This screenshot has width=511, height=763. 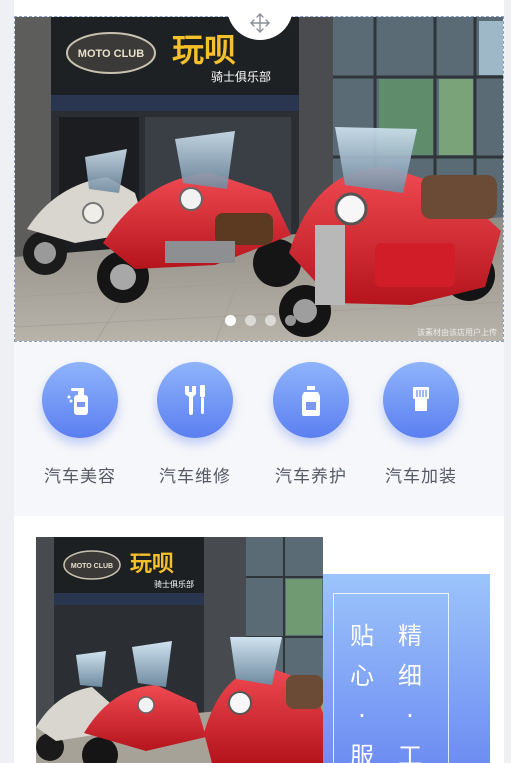 I want to click on sign-logo: MOTO CLUB, so click(x=111, y=54).